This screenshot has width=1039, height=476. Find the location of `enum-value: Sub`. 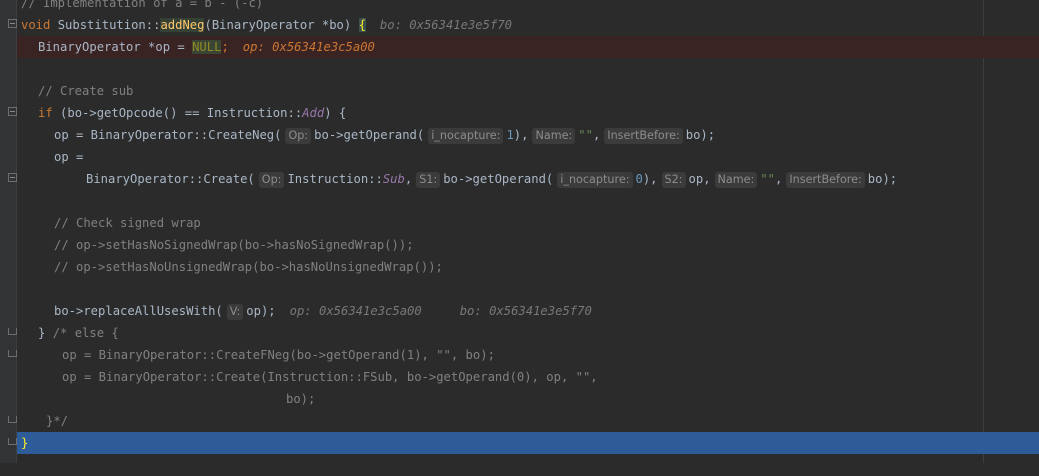

enum-value: Sub is located at coordinates (393, 179).